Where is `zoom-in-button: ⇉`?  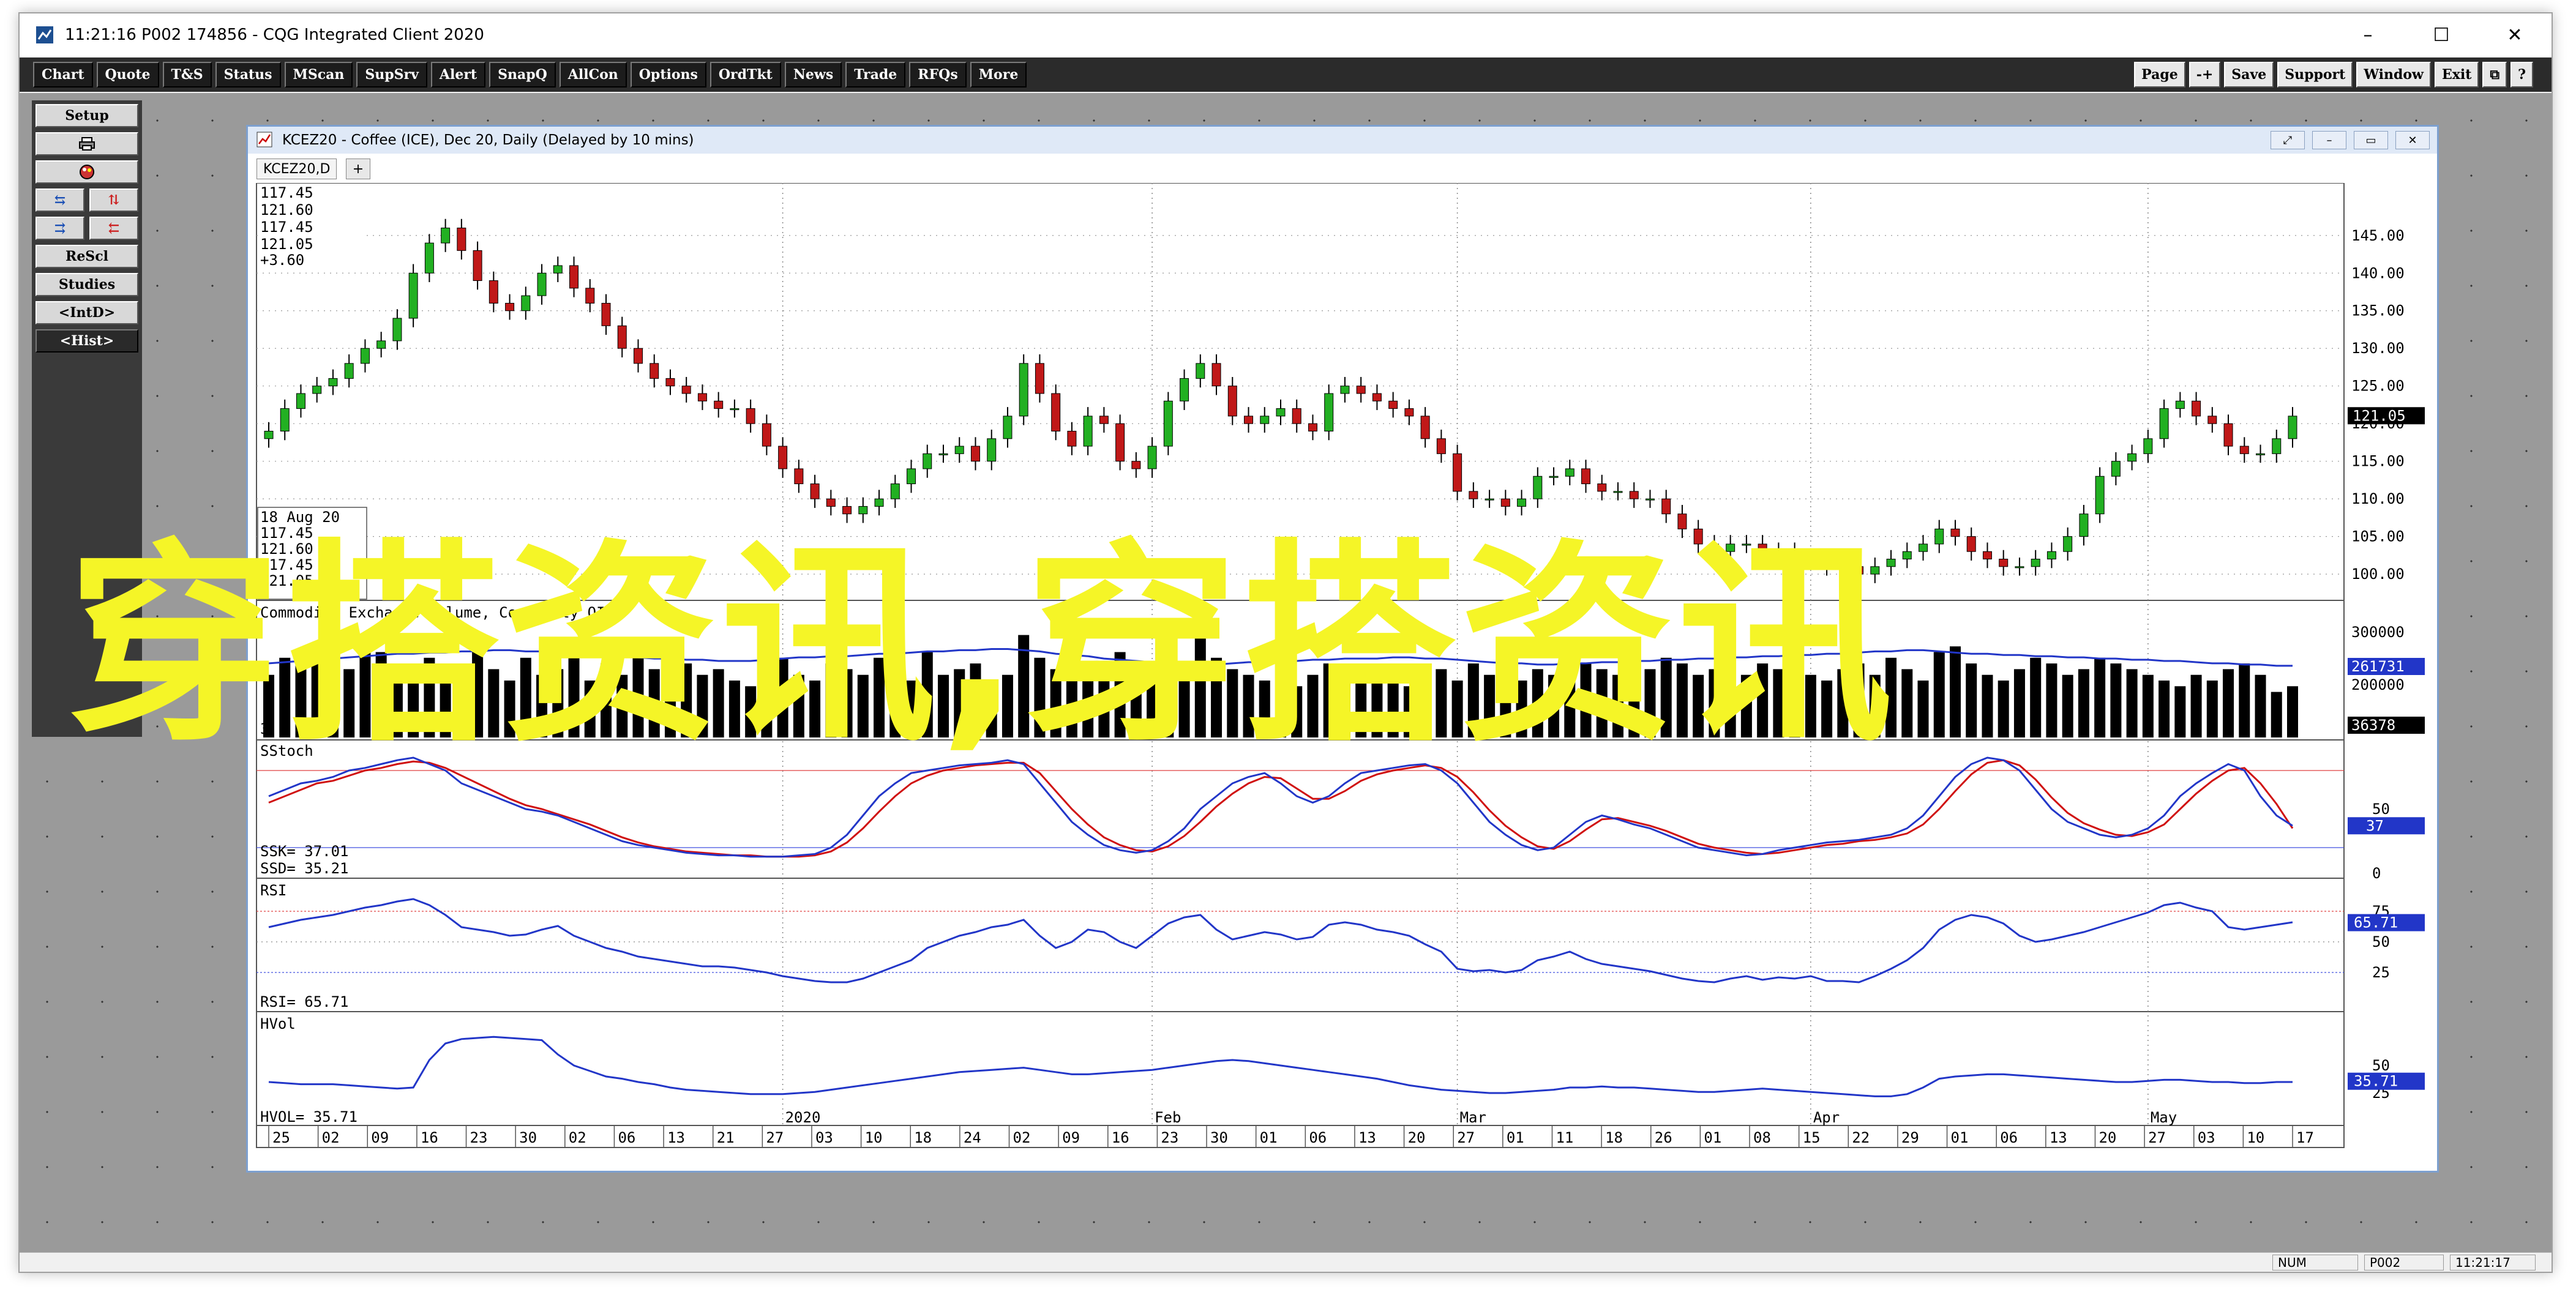
zoom-in-button: ⇉ is located at coordinates (60, 229).